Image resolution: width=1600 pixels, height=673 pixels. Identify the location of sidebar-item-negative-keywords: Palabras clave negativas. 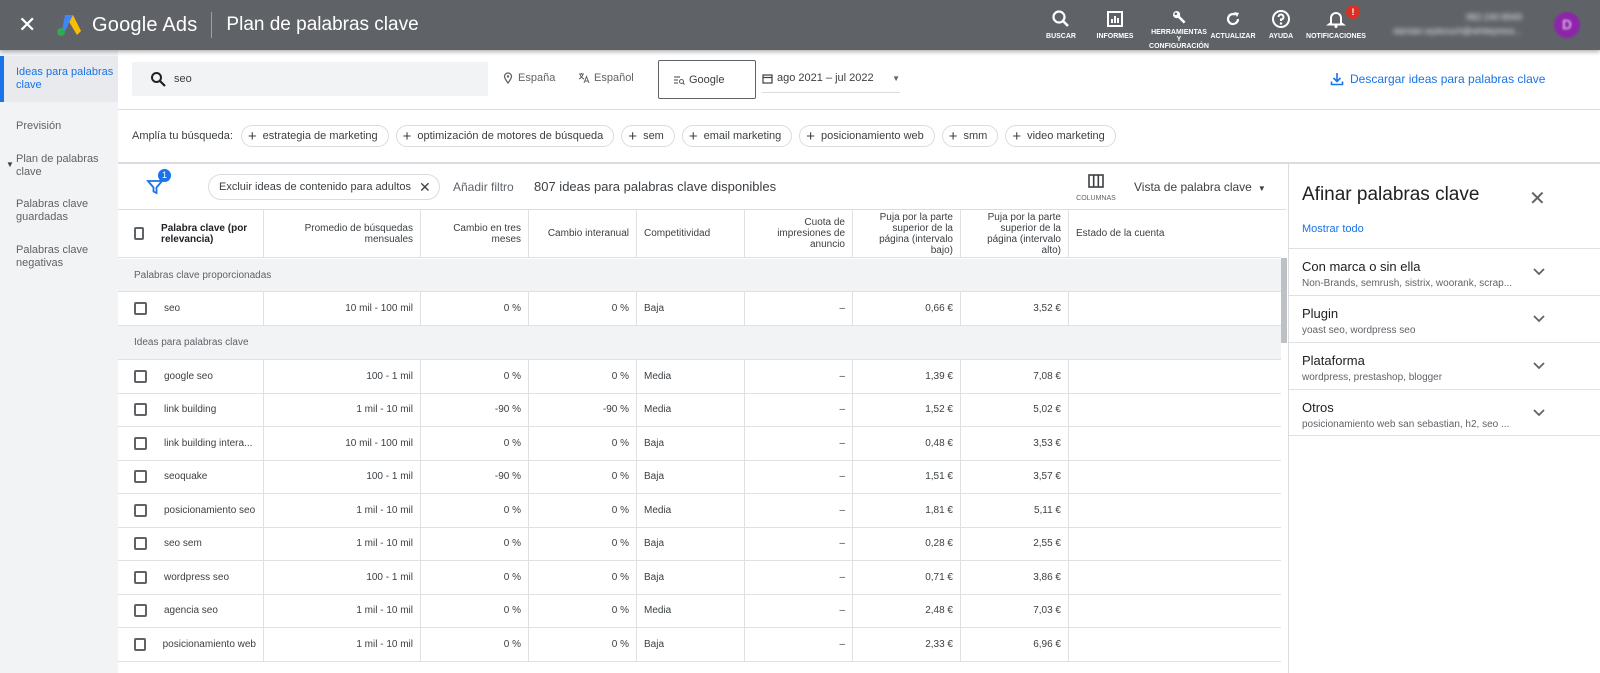
(59, 257).